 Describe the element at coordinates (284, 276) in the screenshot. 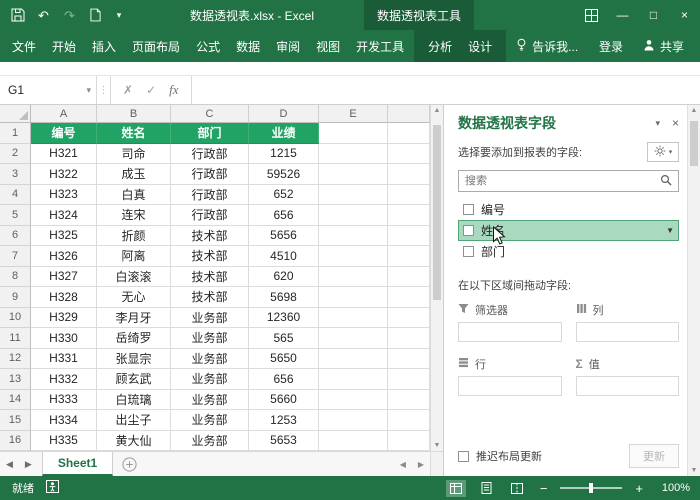

I see `grid-cell: 620` at that location.